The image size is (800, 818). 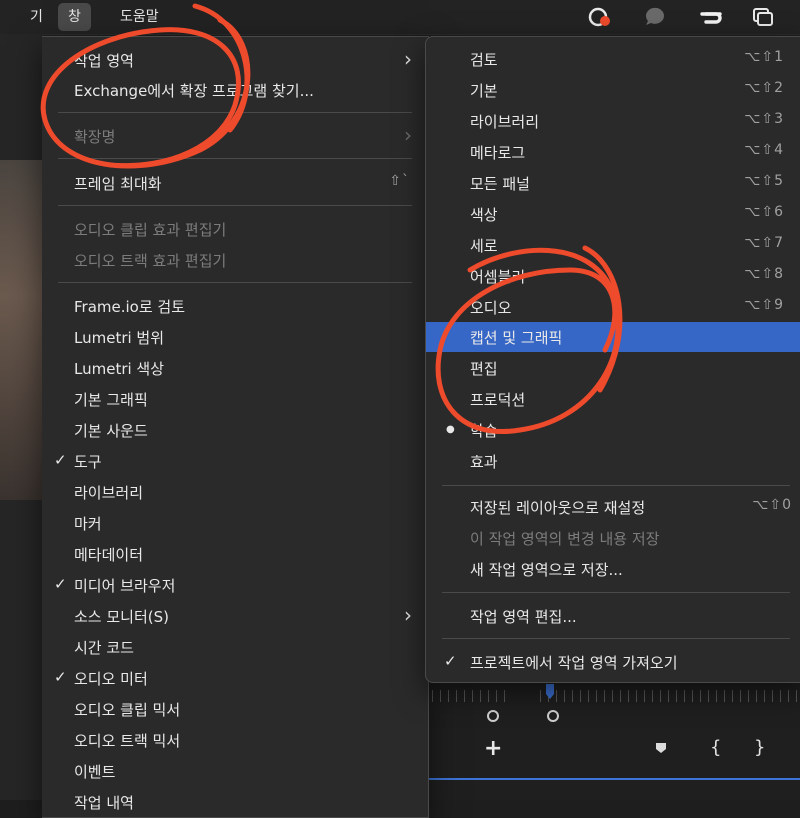 I want to click on workspace-item-review: 검토 ⌥⇧1, so click(x=613, y=59).